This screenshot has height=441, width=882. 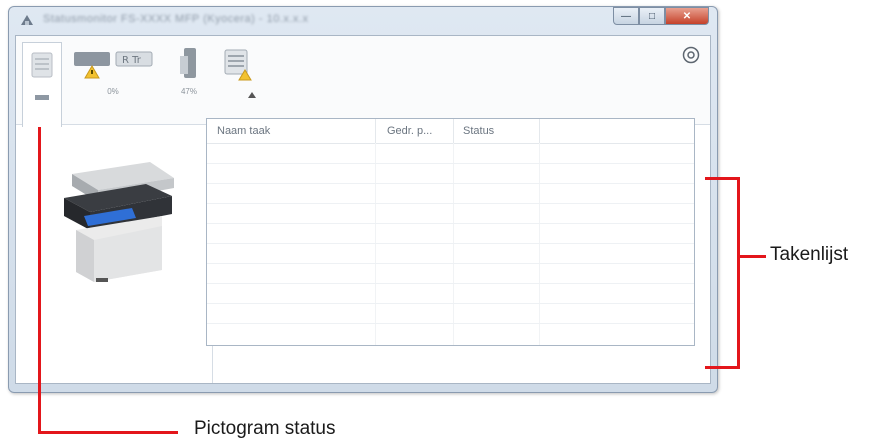 What do you see at coordinates (189, 81) in the screenshot?
I see `tab-paper: 47%` at bounding box center [189, 81].